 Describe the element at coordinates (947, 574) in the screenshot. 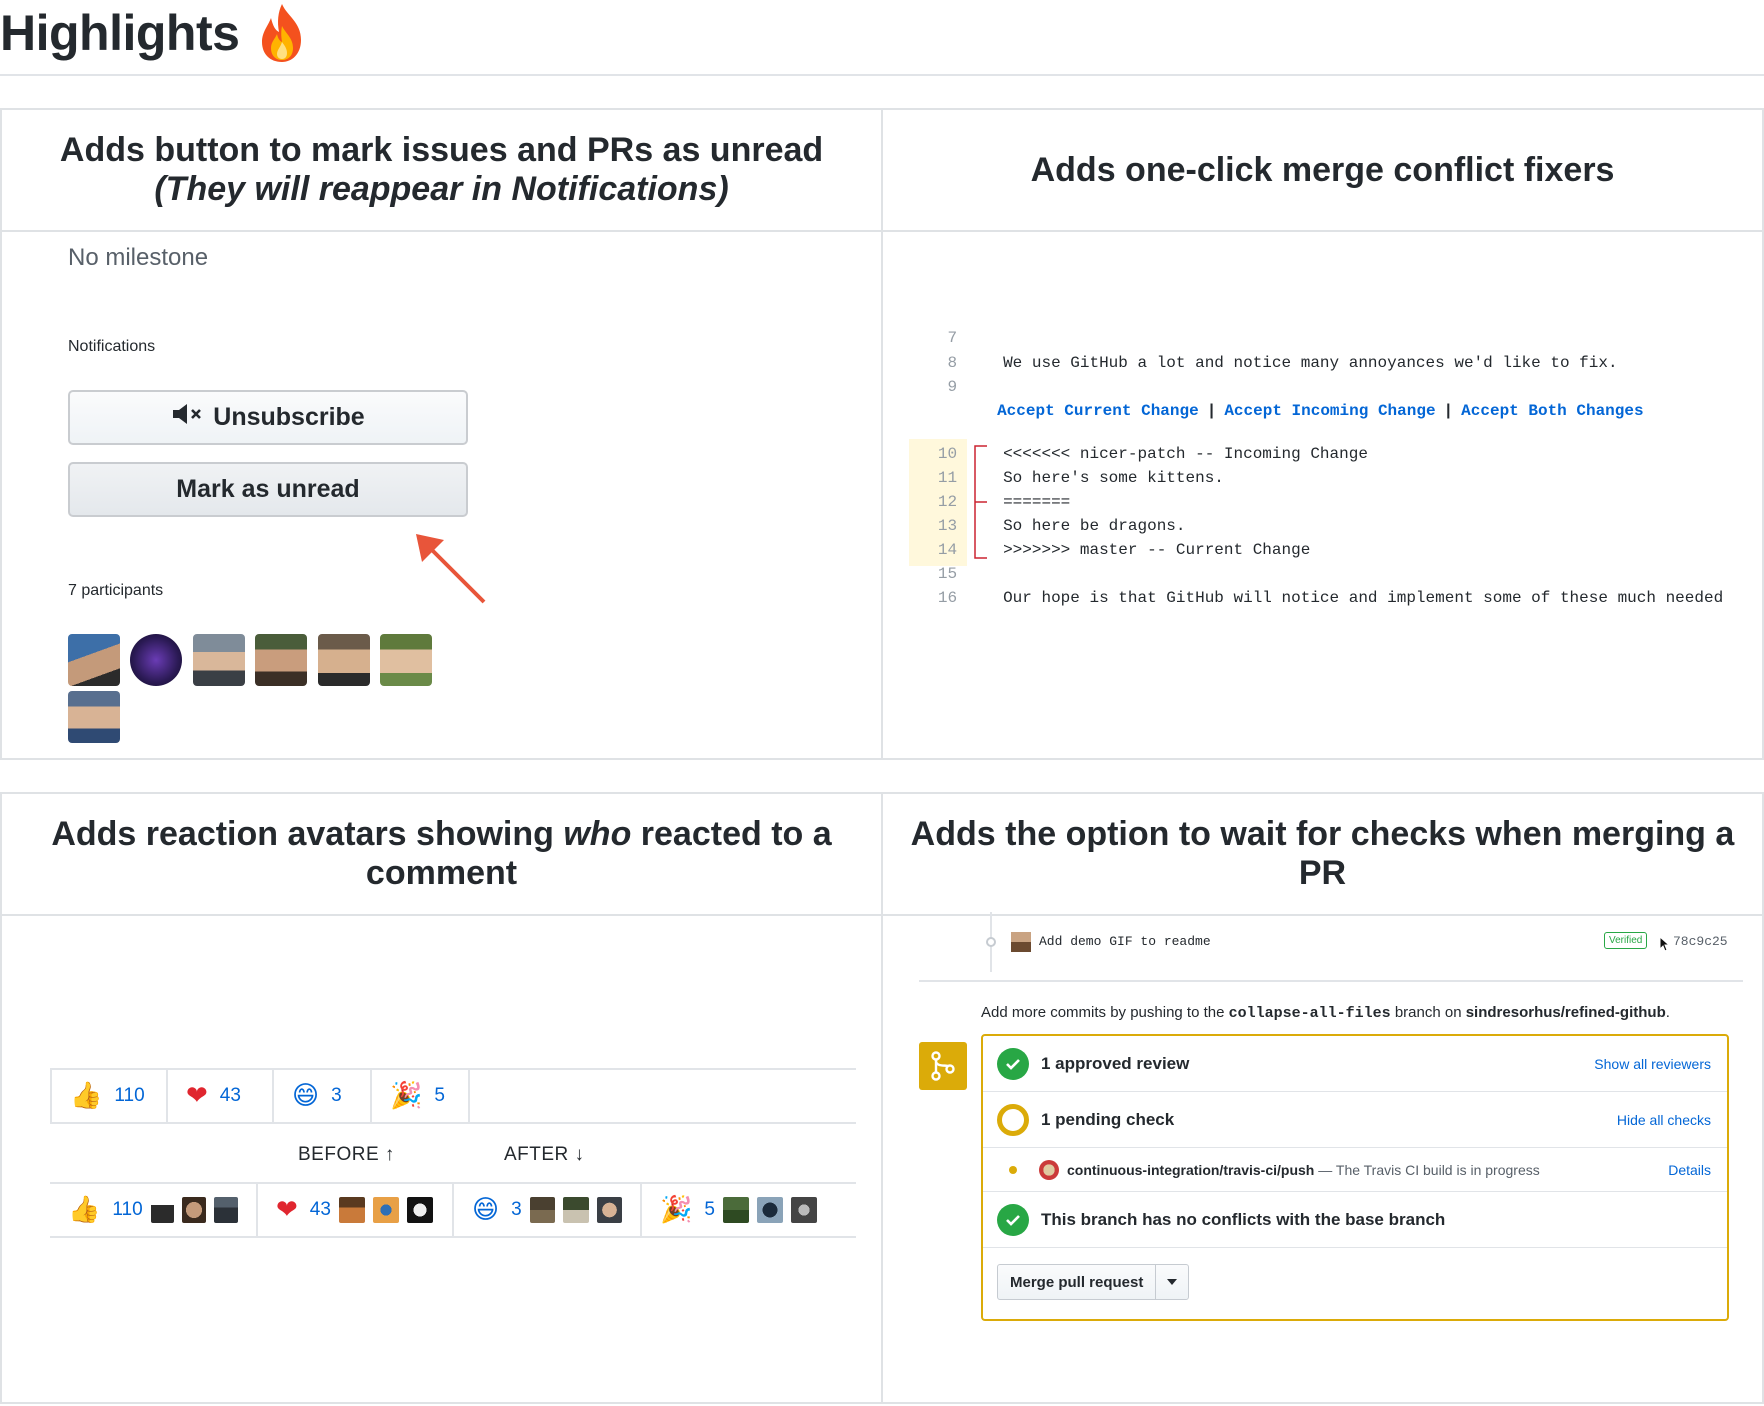

I see `line-number: 15` at that location.